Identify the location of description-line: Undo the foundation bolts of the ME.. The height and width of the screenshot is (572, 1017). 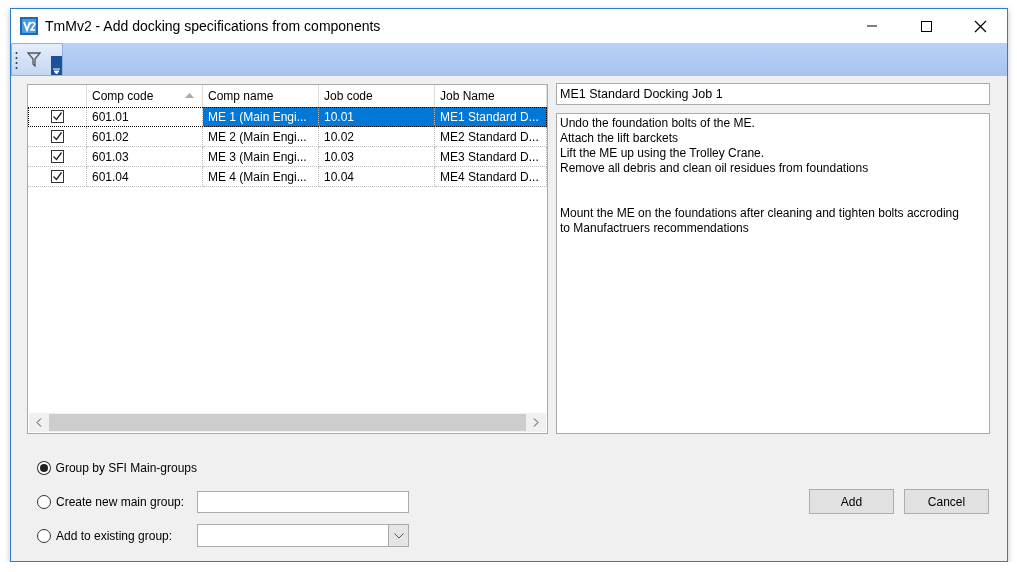
(658, 123).